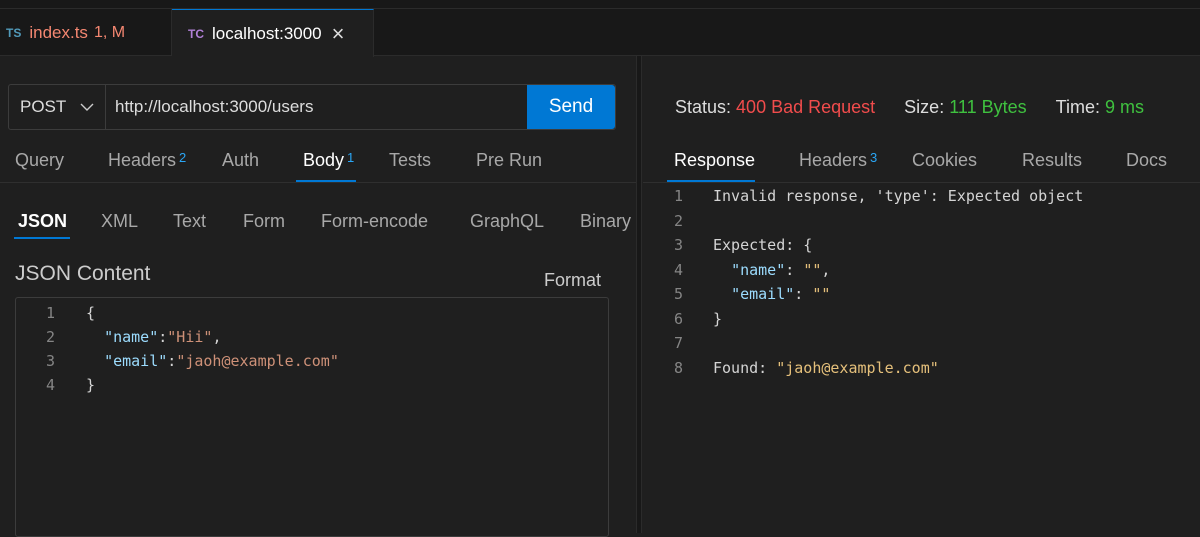 The width and height of the screenshot is (1200, 537). What do you see at coordinates (83, 273) in the screenshot?
I see `json-content-label: JSON Content` at bounding box center [83, 273].